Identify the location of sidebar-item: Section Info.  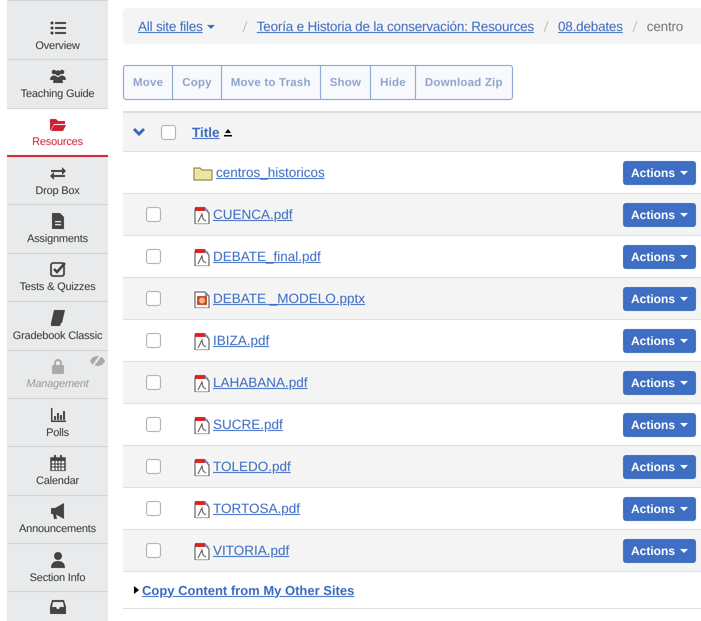
(57, 568).